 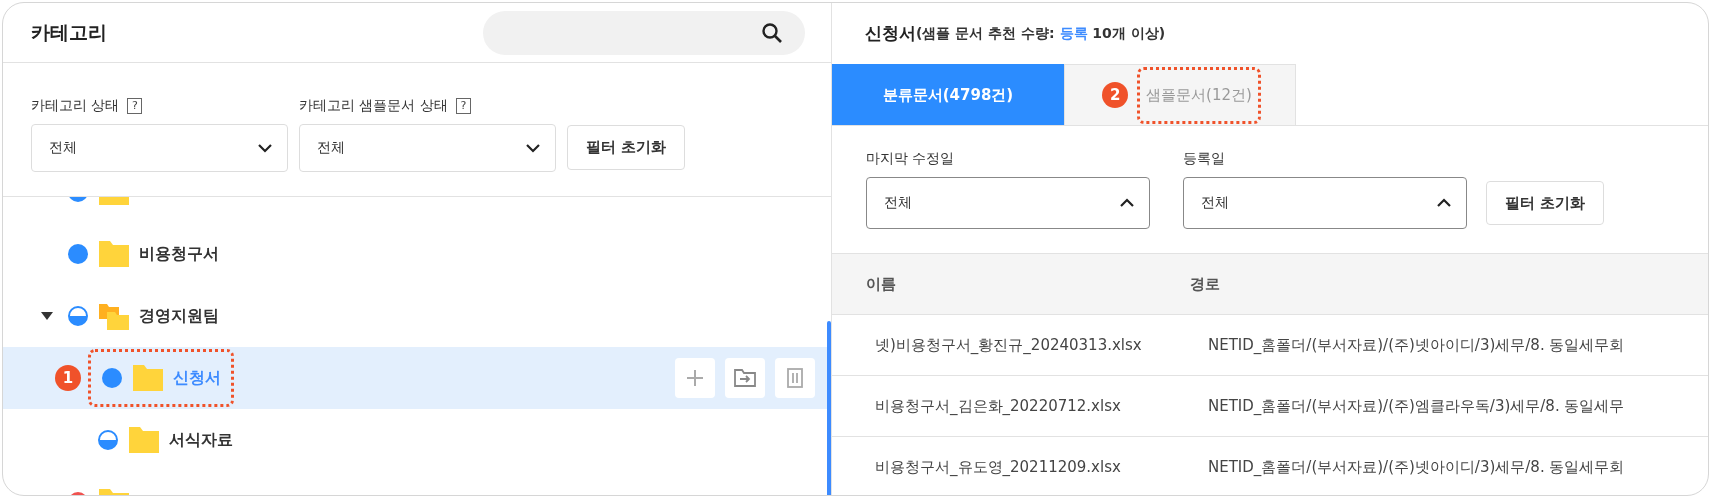 What do you see at coordinates (881, 284) in the screenshot?
I see `column-header: 이름` at bounding box center [881, 284].